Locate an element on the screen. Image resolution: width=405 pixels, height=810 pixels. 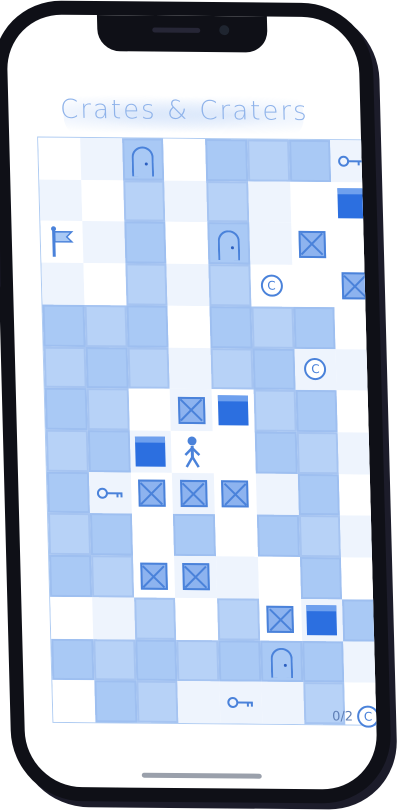
flag-tile is located at coordinates (62, 242).